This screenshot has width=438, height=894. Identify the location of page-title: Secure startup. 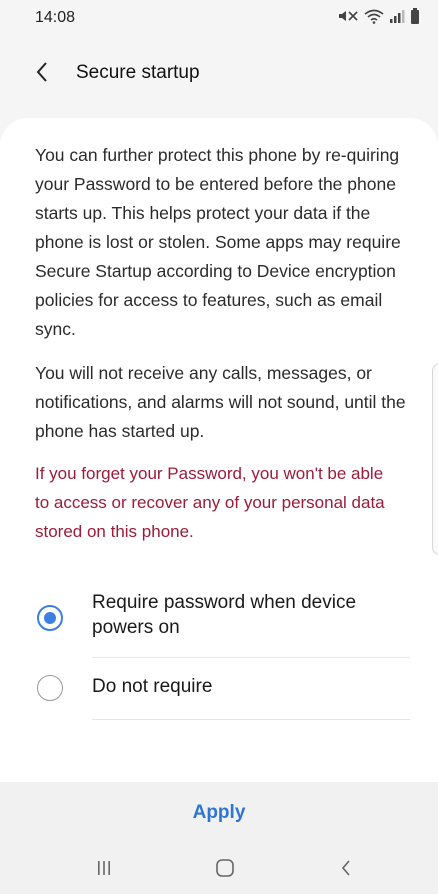
(138, 72).